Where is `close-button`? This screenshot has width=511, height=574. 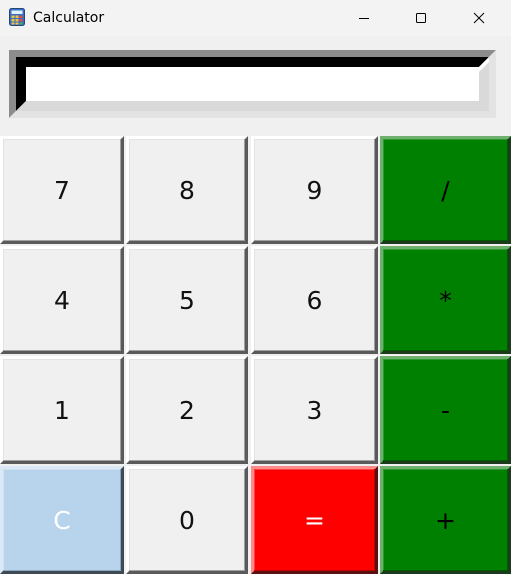
close-button is located at coordinates (479, 18).